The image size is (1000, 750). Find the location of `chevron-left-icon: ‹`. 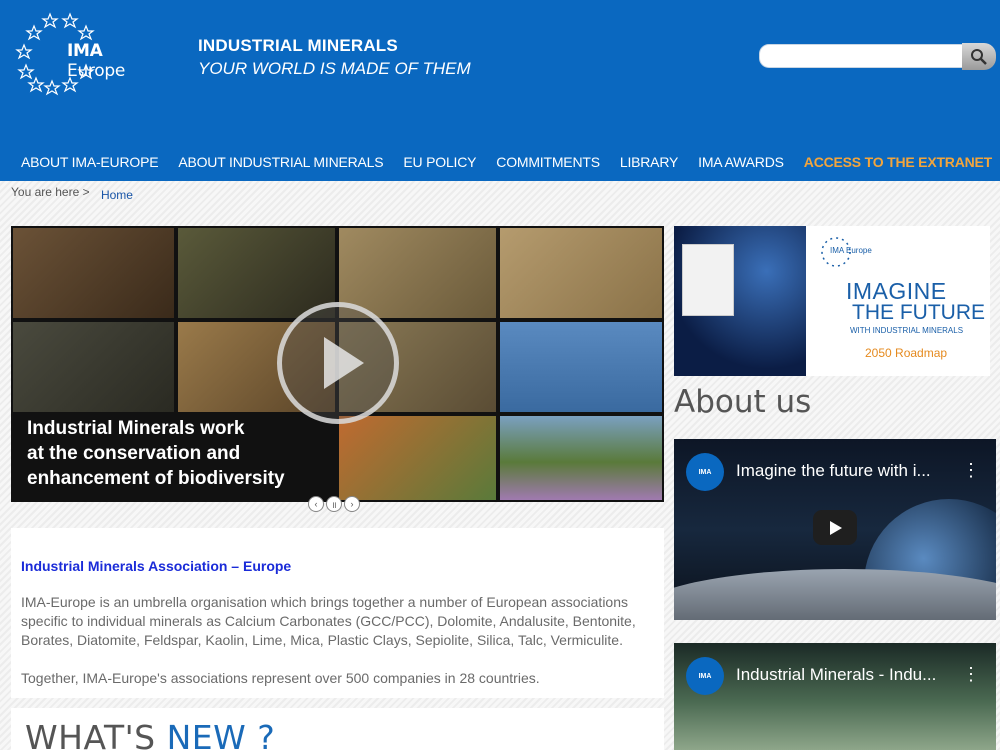

chevron-left-icon: ‹ is located at coordinates (316, 504).